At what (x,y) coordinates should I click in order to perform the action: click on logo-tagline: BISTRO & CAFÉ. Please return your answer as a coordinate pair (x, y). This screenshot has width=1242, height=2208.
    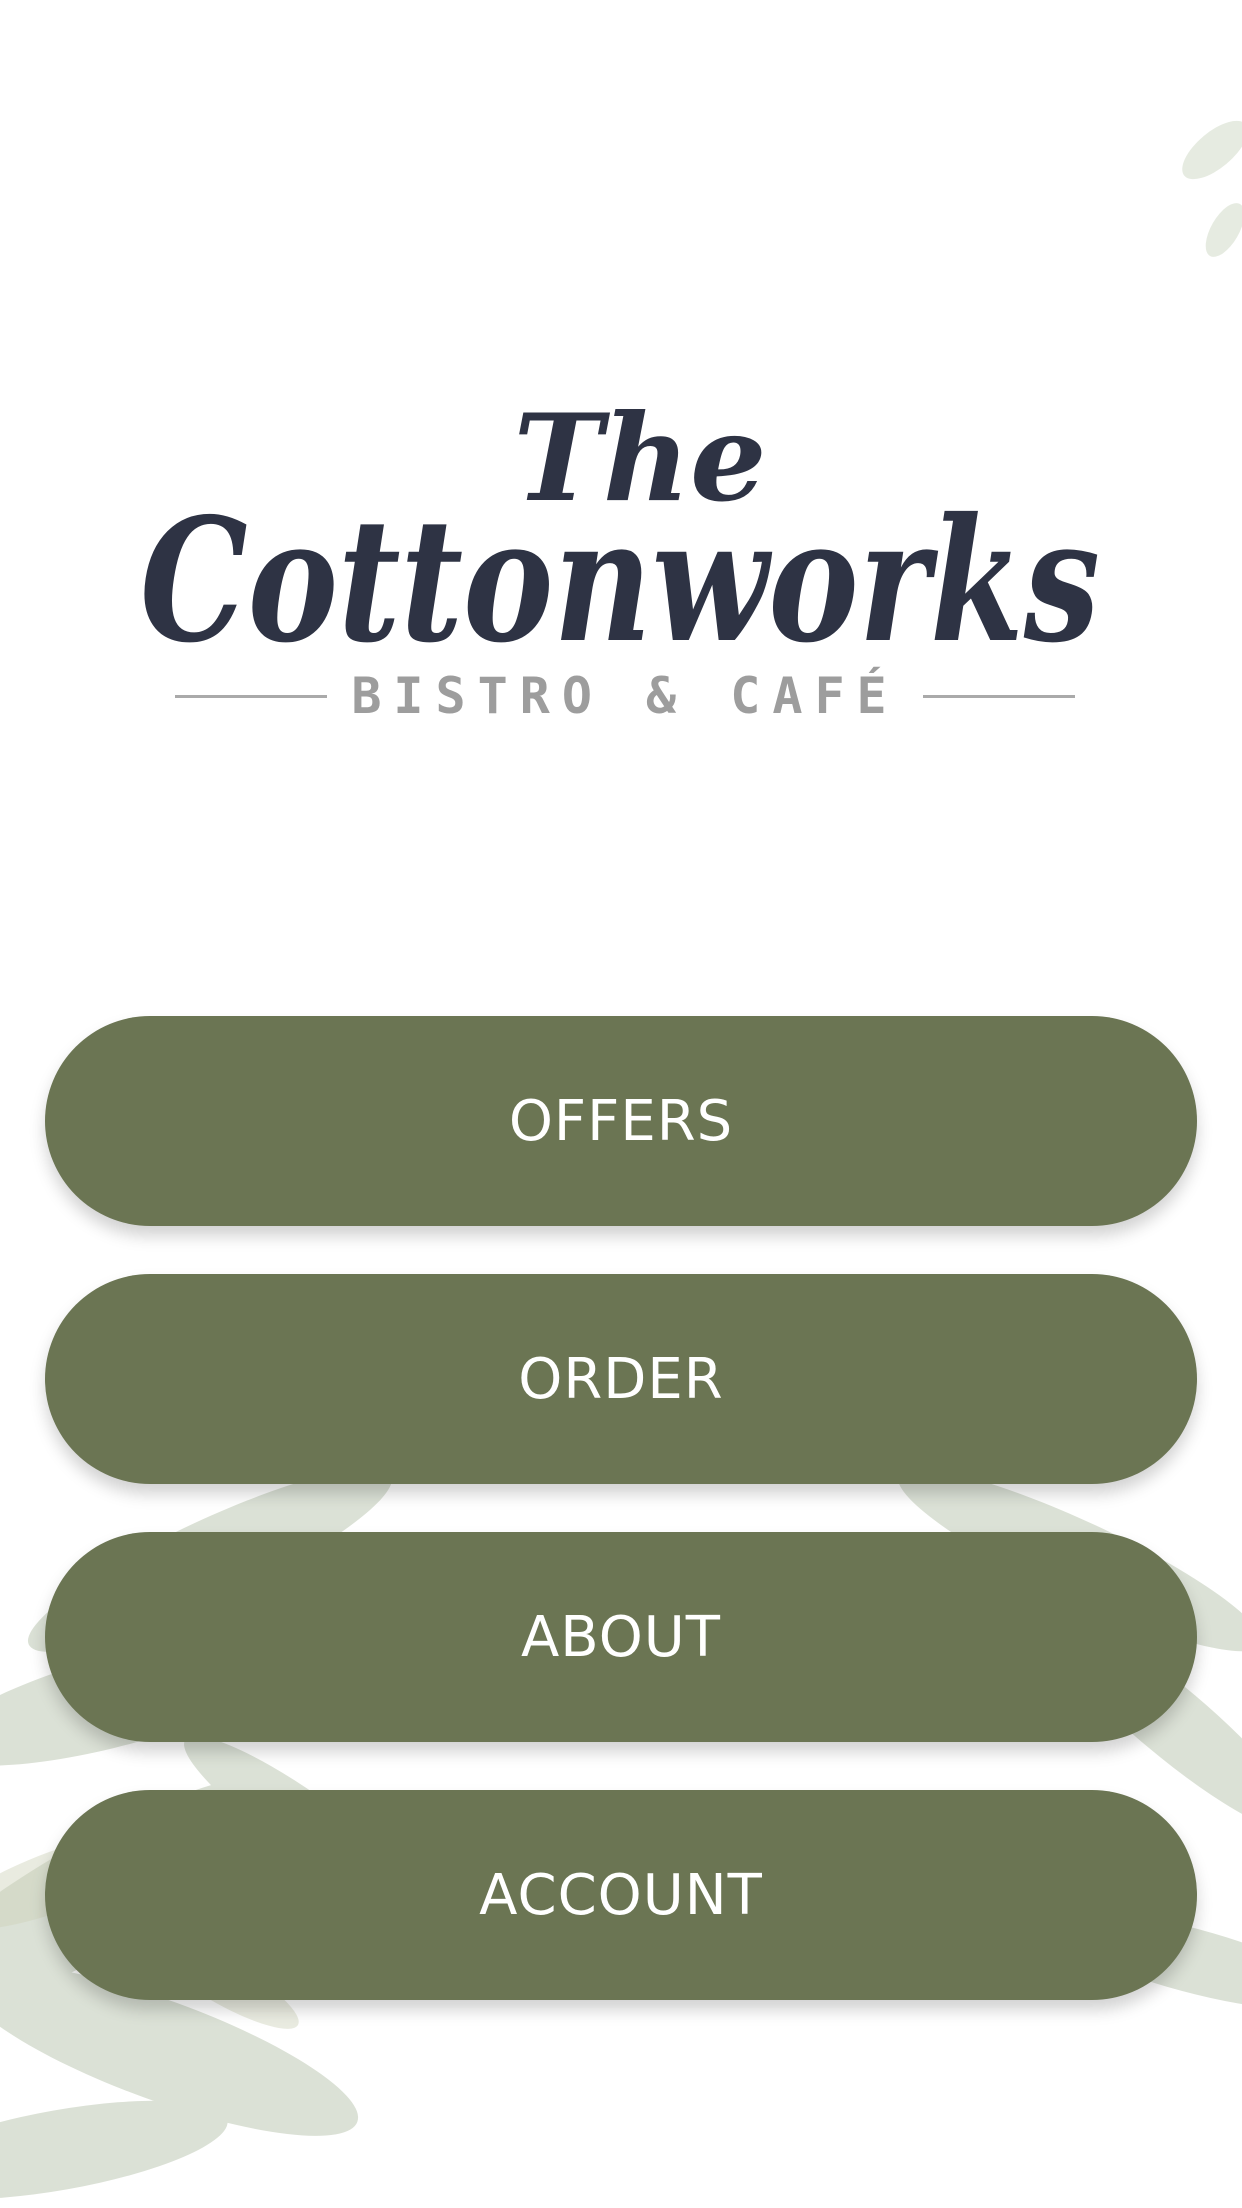
    Looking at the image, I should click on (625, 696).